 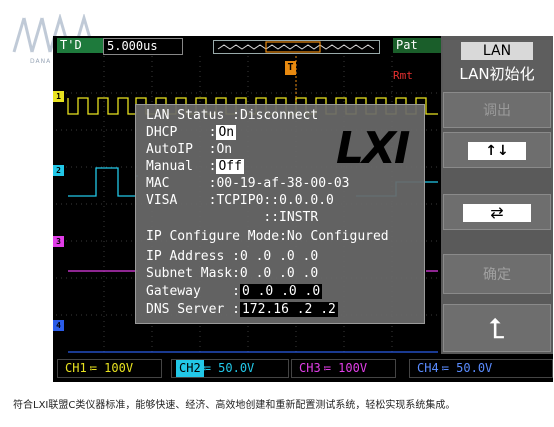 I want to click on row-label: DHCP, so click(x=162, y=132).